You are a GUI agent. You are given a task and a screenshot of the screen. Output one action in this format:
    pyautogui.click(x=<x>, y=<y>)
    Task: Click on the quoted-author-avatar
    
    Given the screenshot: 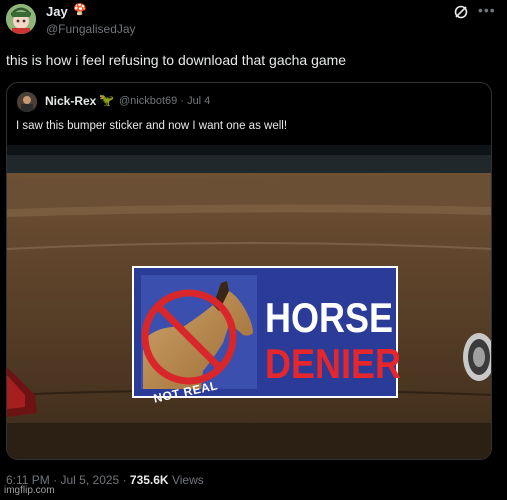 What is the action you would take?
    pyautogui.click(x=27, y=102)
    